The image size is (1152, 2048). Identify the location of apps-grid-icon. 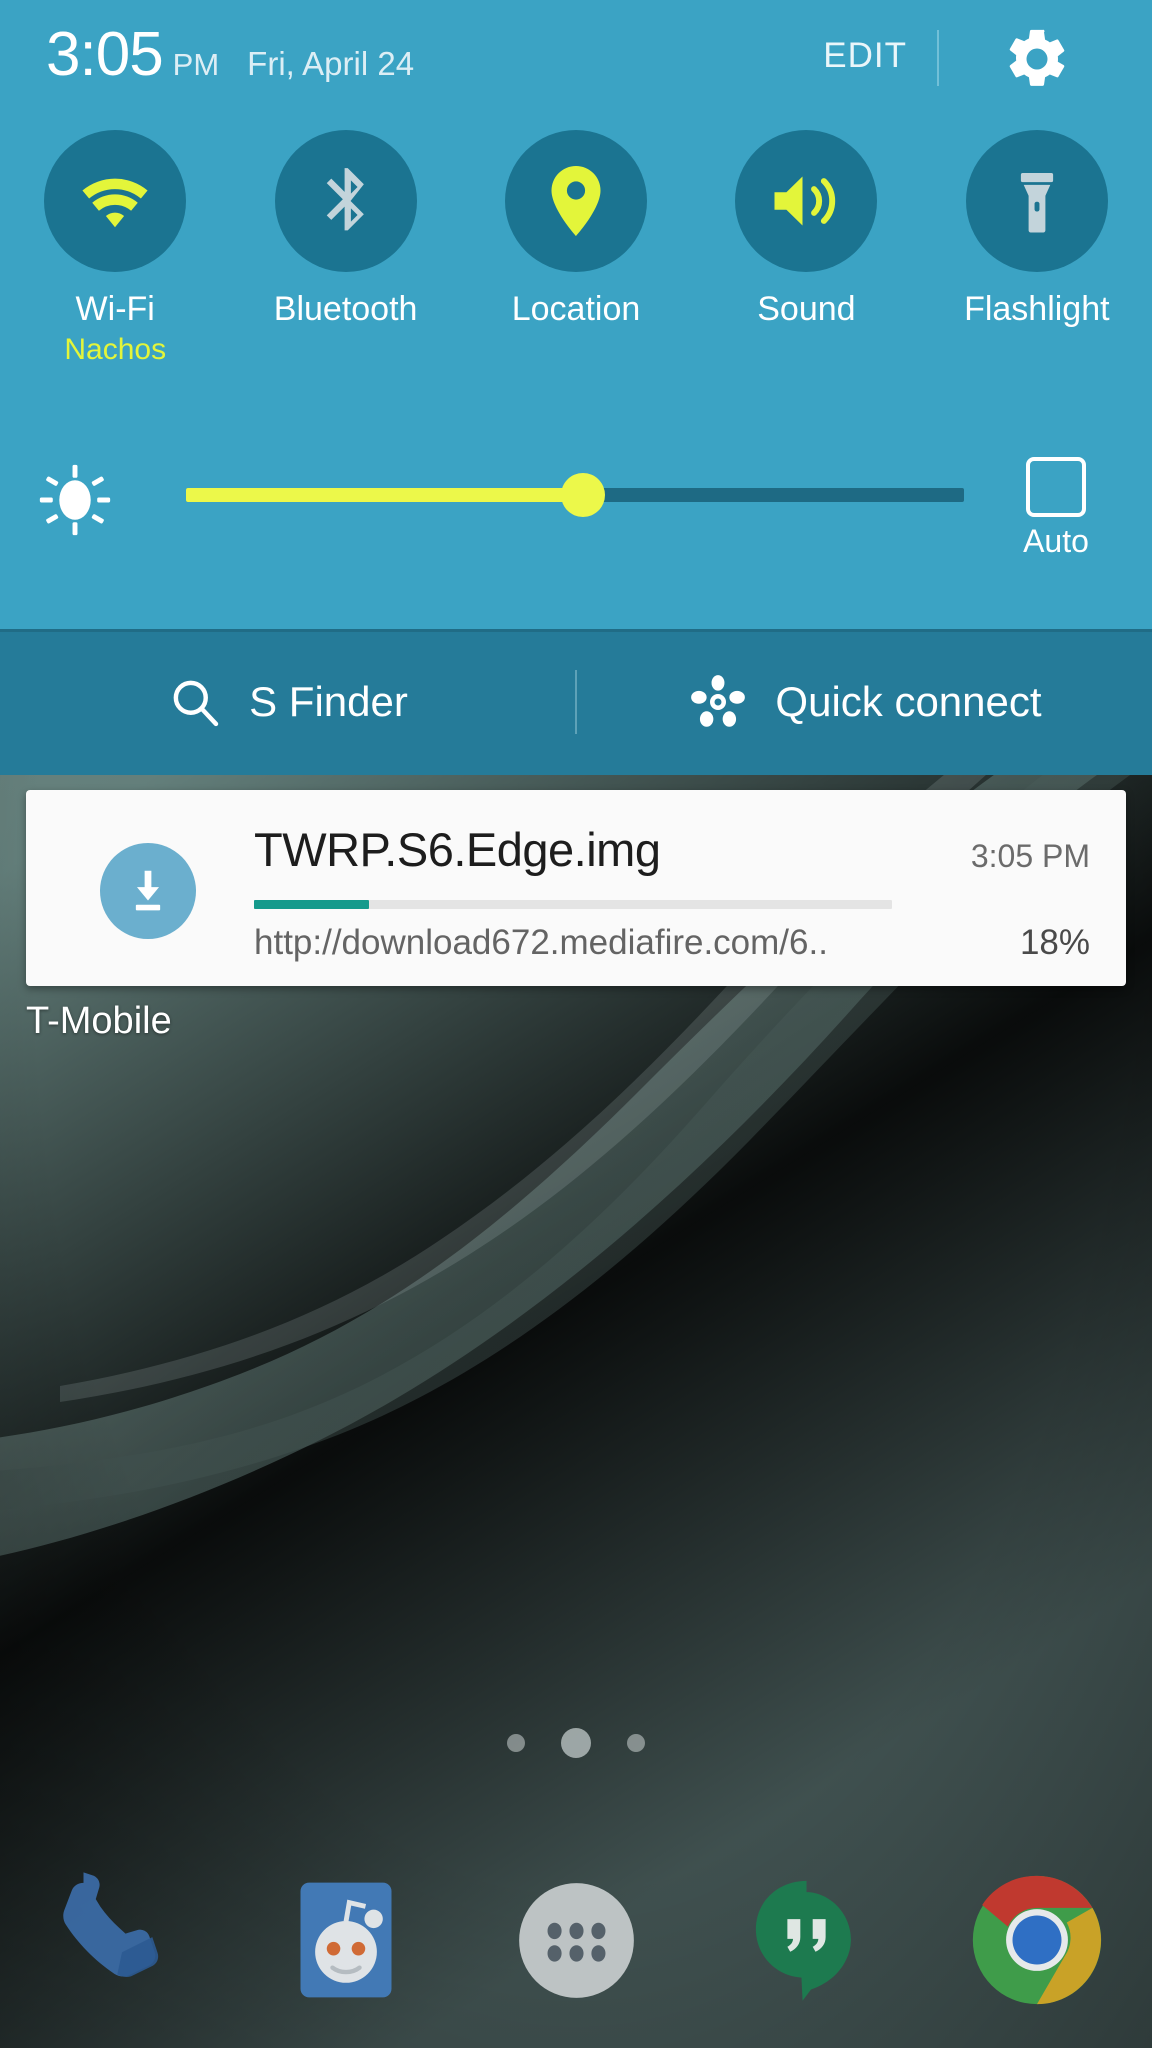
(576, 1940).